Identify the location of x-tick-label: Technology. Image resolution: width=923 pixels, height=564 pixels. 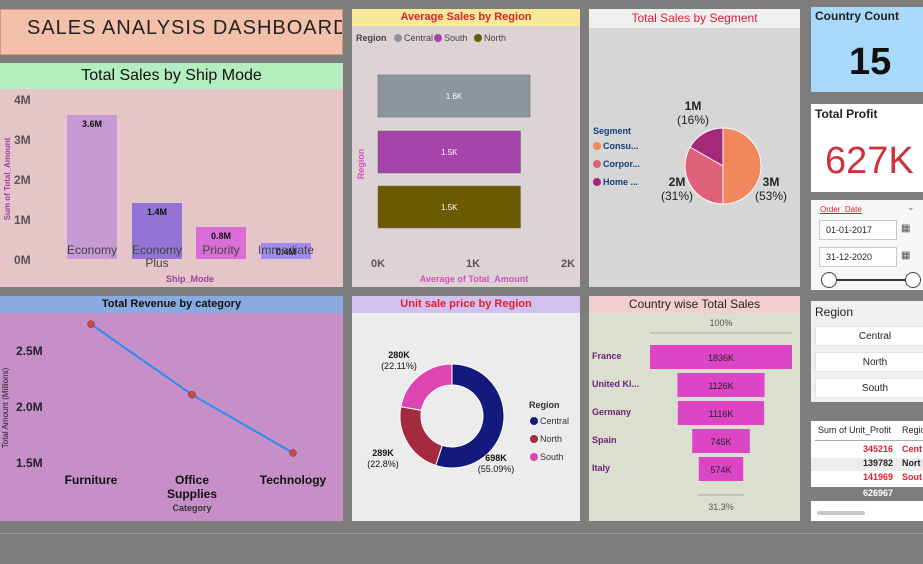
(293, 480).